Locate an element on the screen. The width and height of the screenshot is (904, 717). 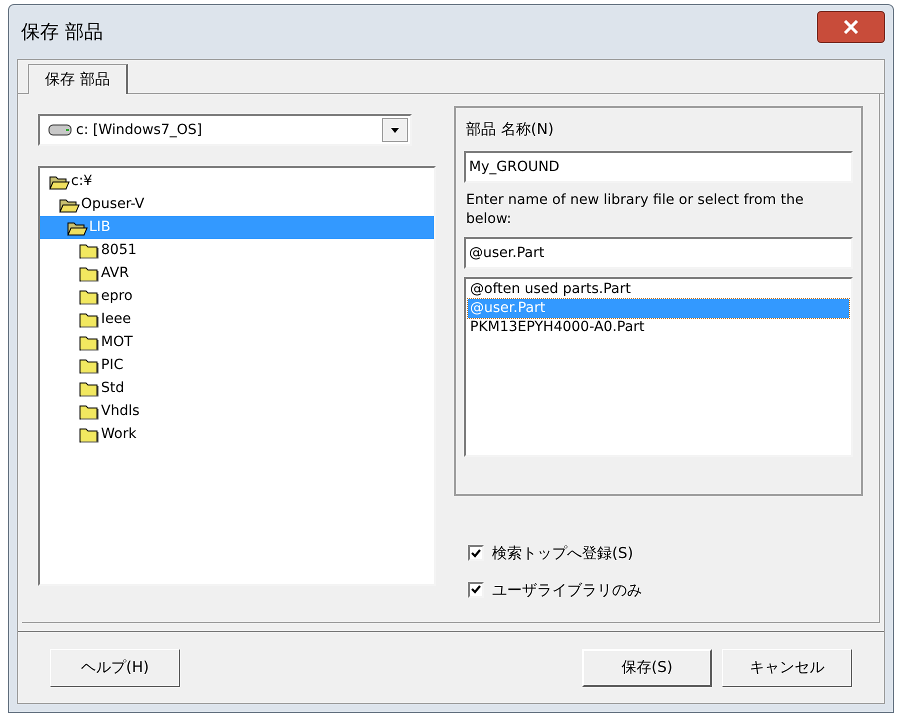
drive-value: c: [Windows7_OS] is located at coordinates (140, 130).